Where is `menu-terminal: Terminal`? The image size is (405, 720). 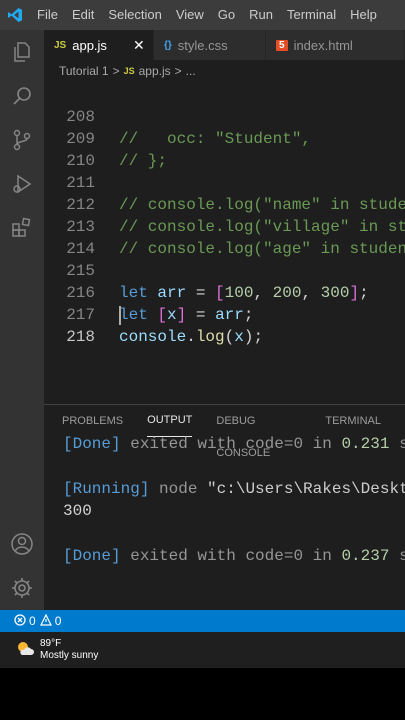 menu-terminal: Terminal is located at coordinates (311, 15).